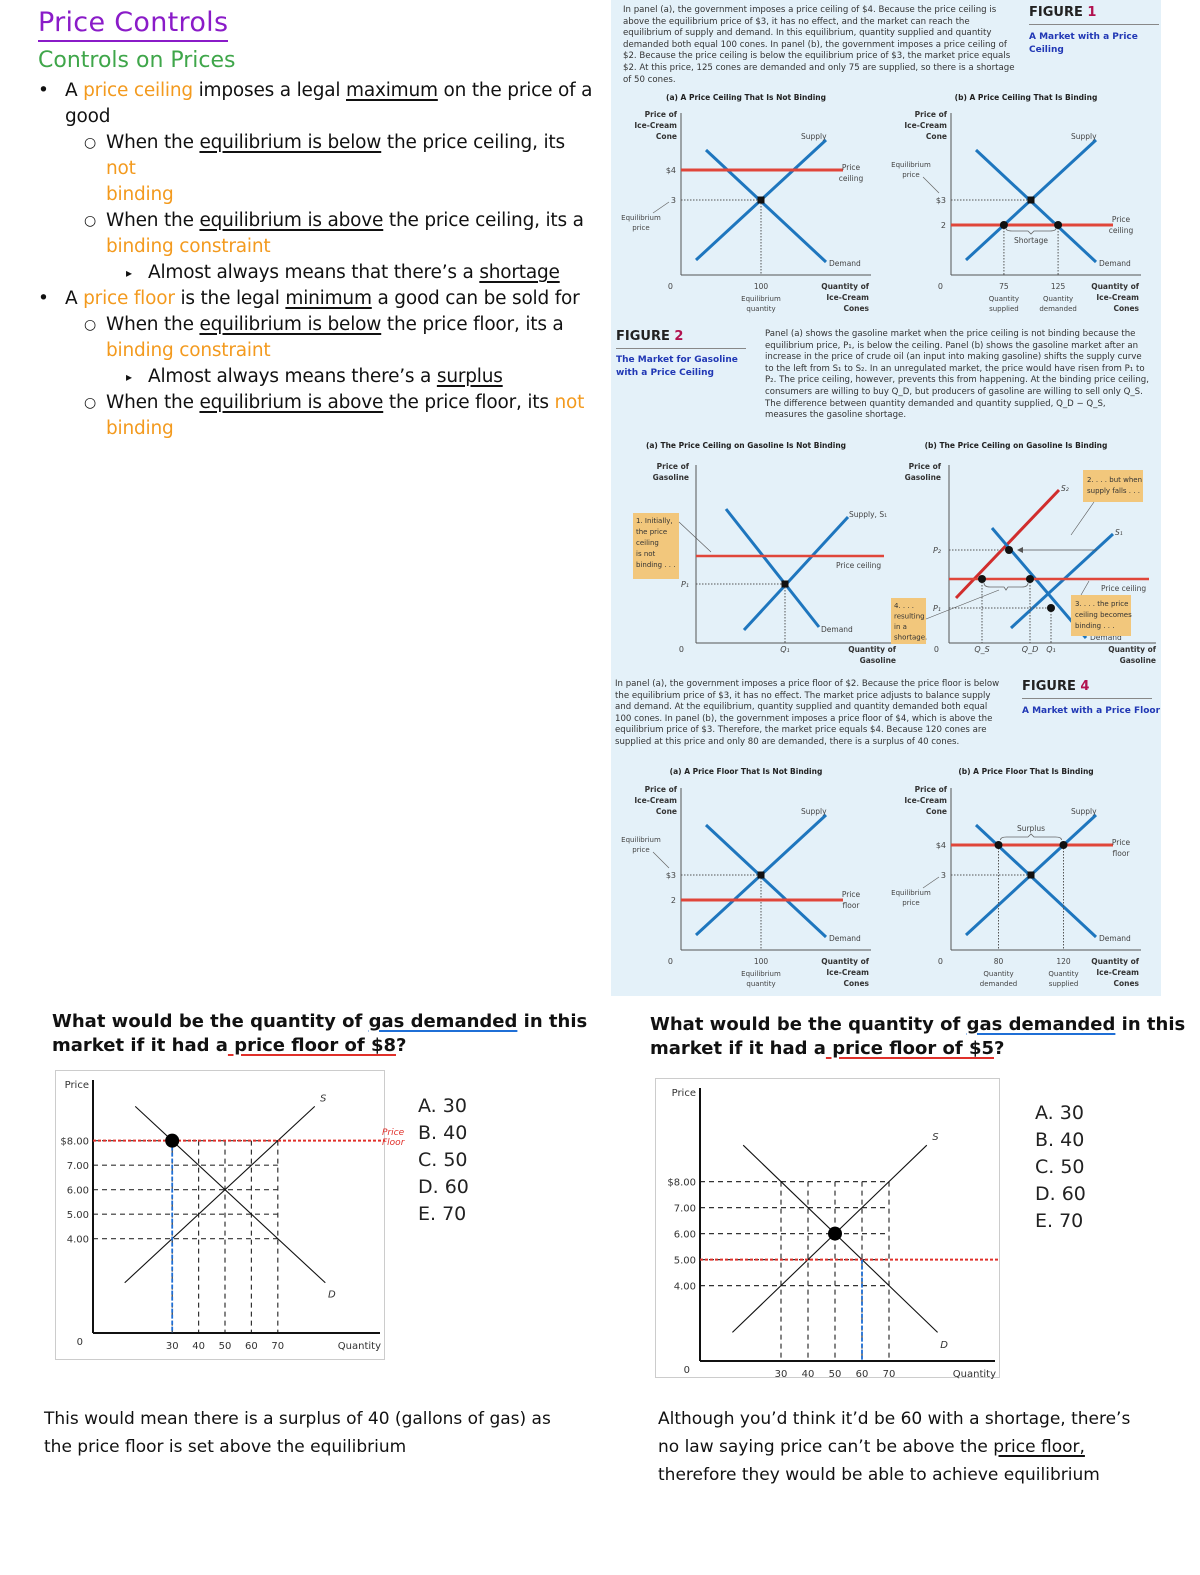 This screenshot has height=1575, width=1200. I want to click on underlined-term: minimum, so click(328, 298).